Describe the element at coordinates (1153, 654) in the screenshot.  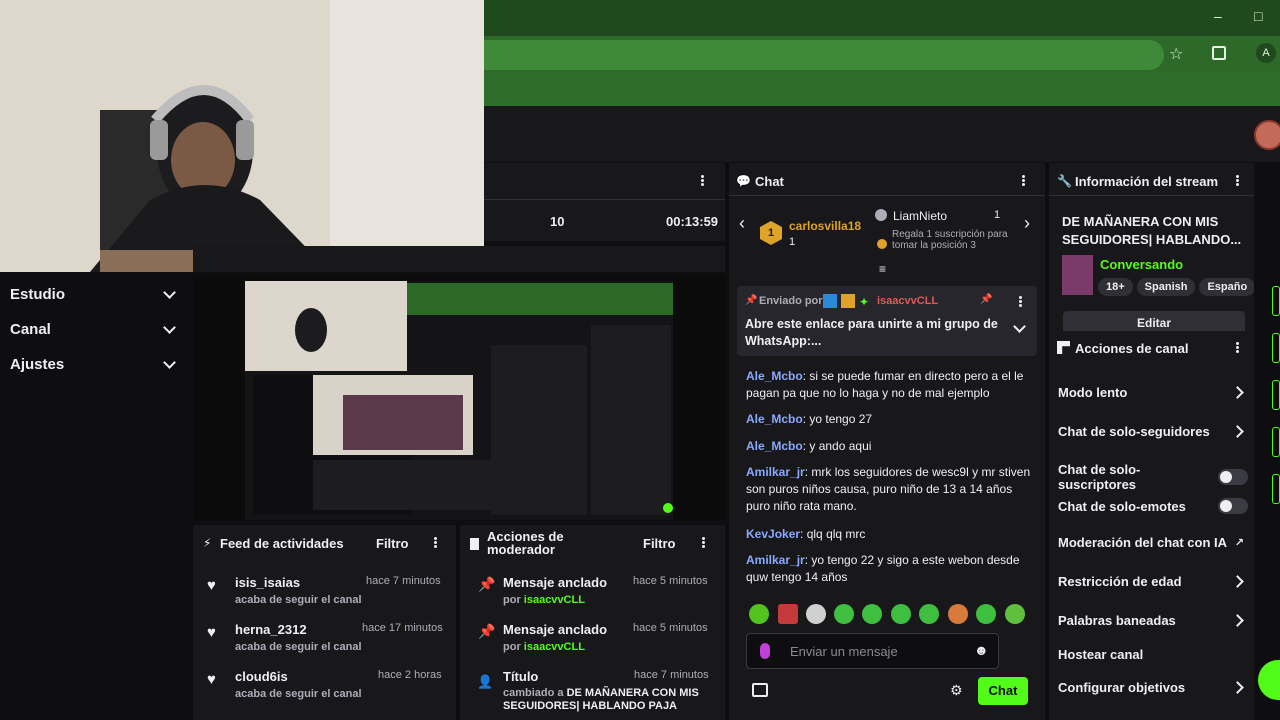
I see `action-host-channel: Hostear canal` at that location.